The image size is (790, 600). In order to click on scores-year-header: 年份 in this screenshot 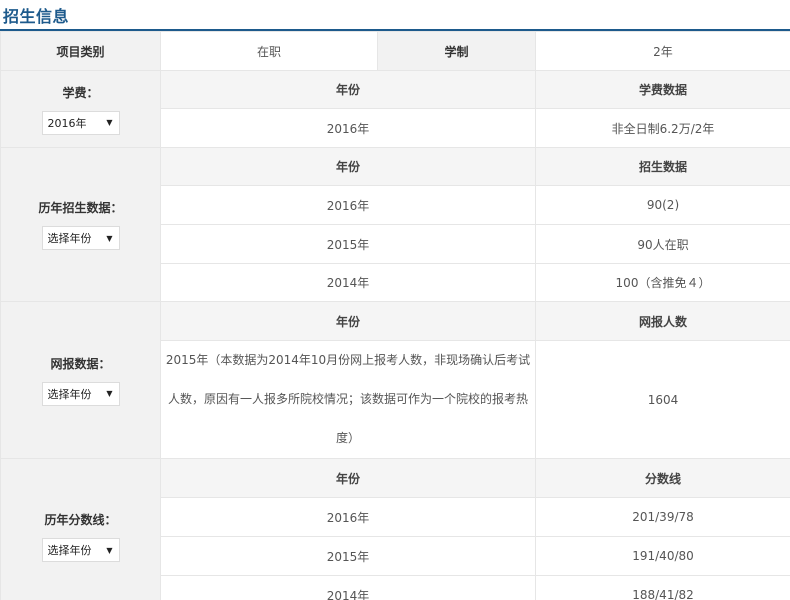, I will do `click(348, 478)`.